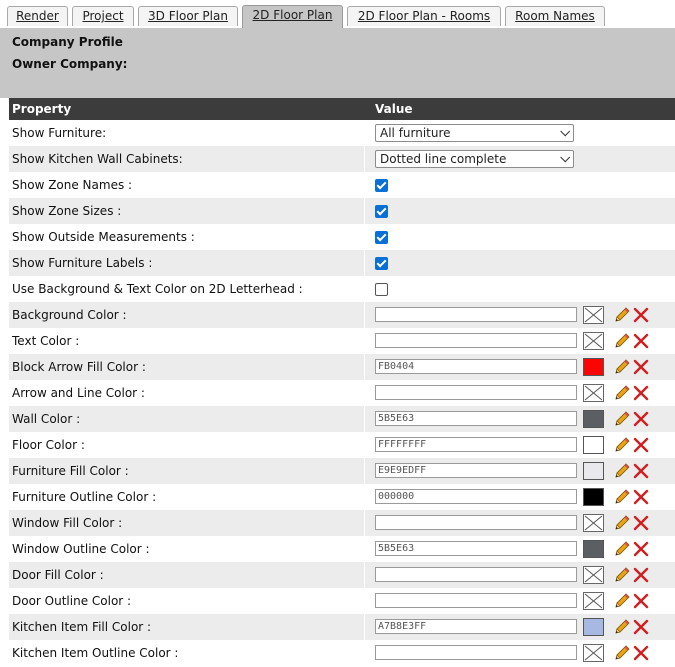 The image size is (675, 667). Describe the element at coordinates (37, 16) in the screenshot. I see `tab-render: Render` at that location.